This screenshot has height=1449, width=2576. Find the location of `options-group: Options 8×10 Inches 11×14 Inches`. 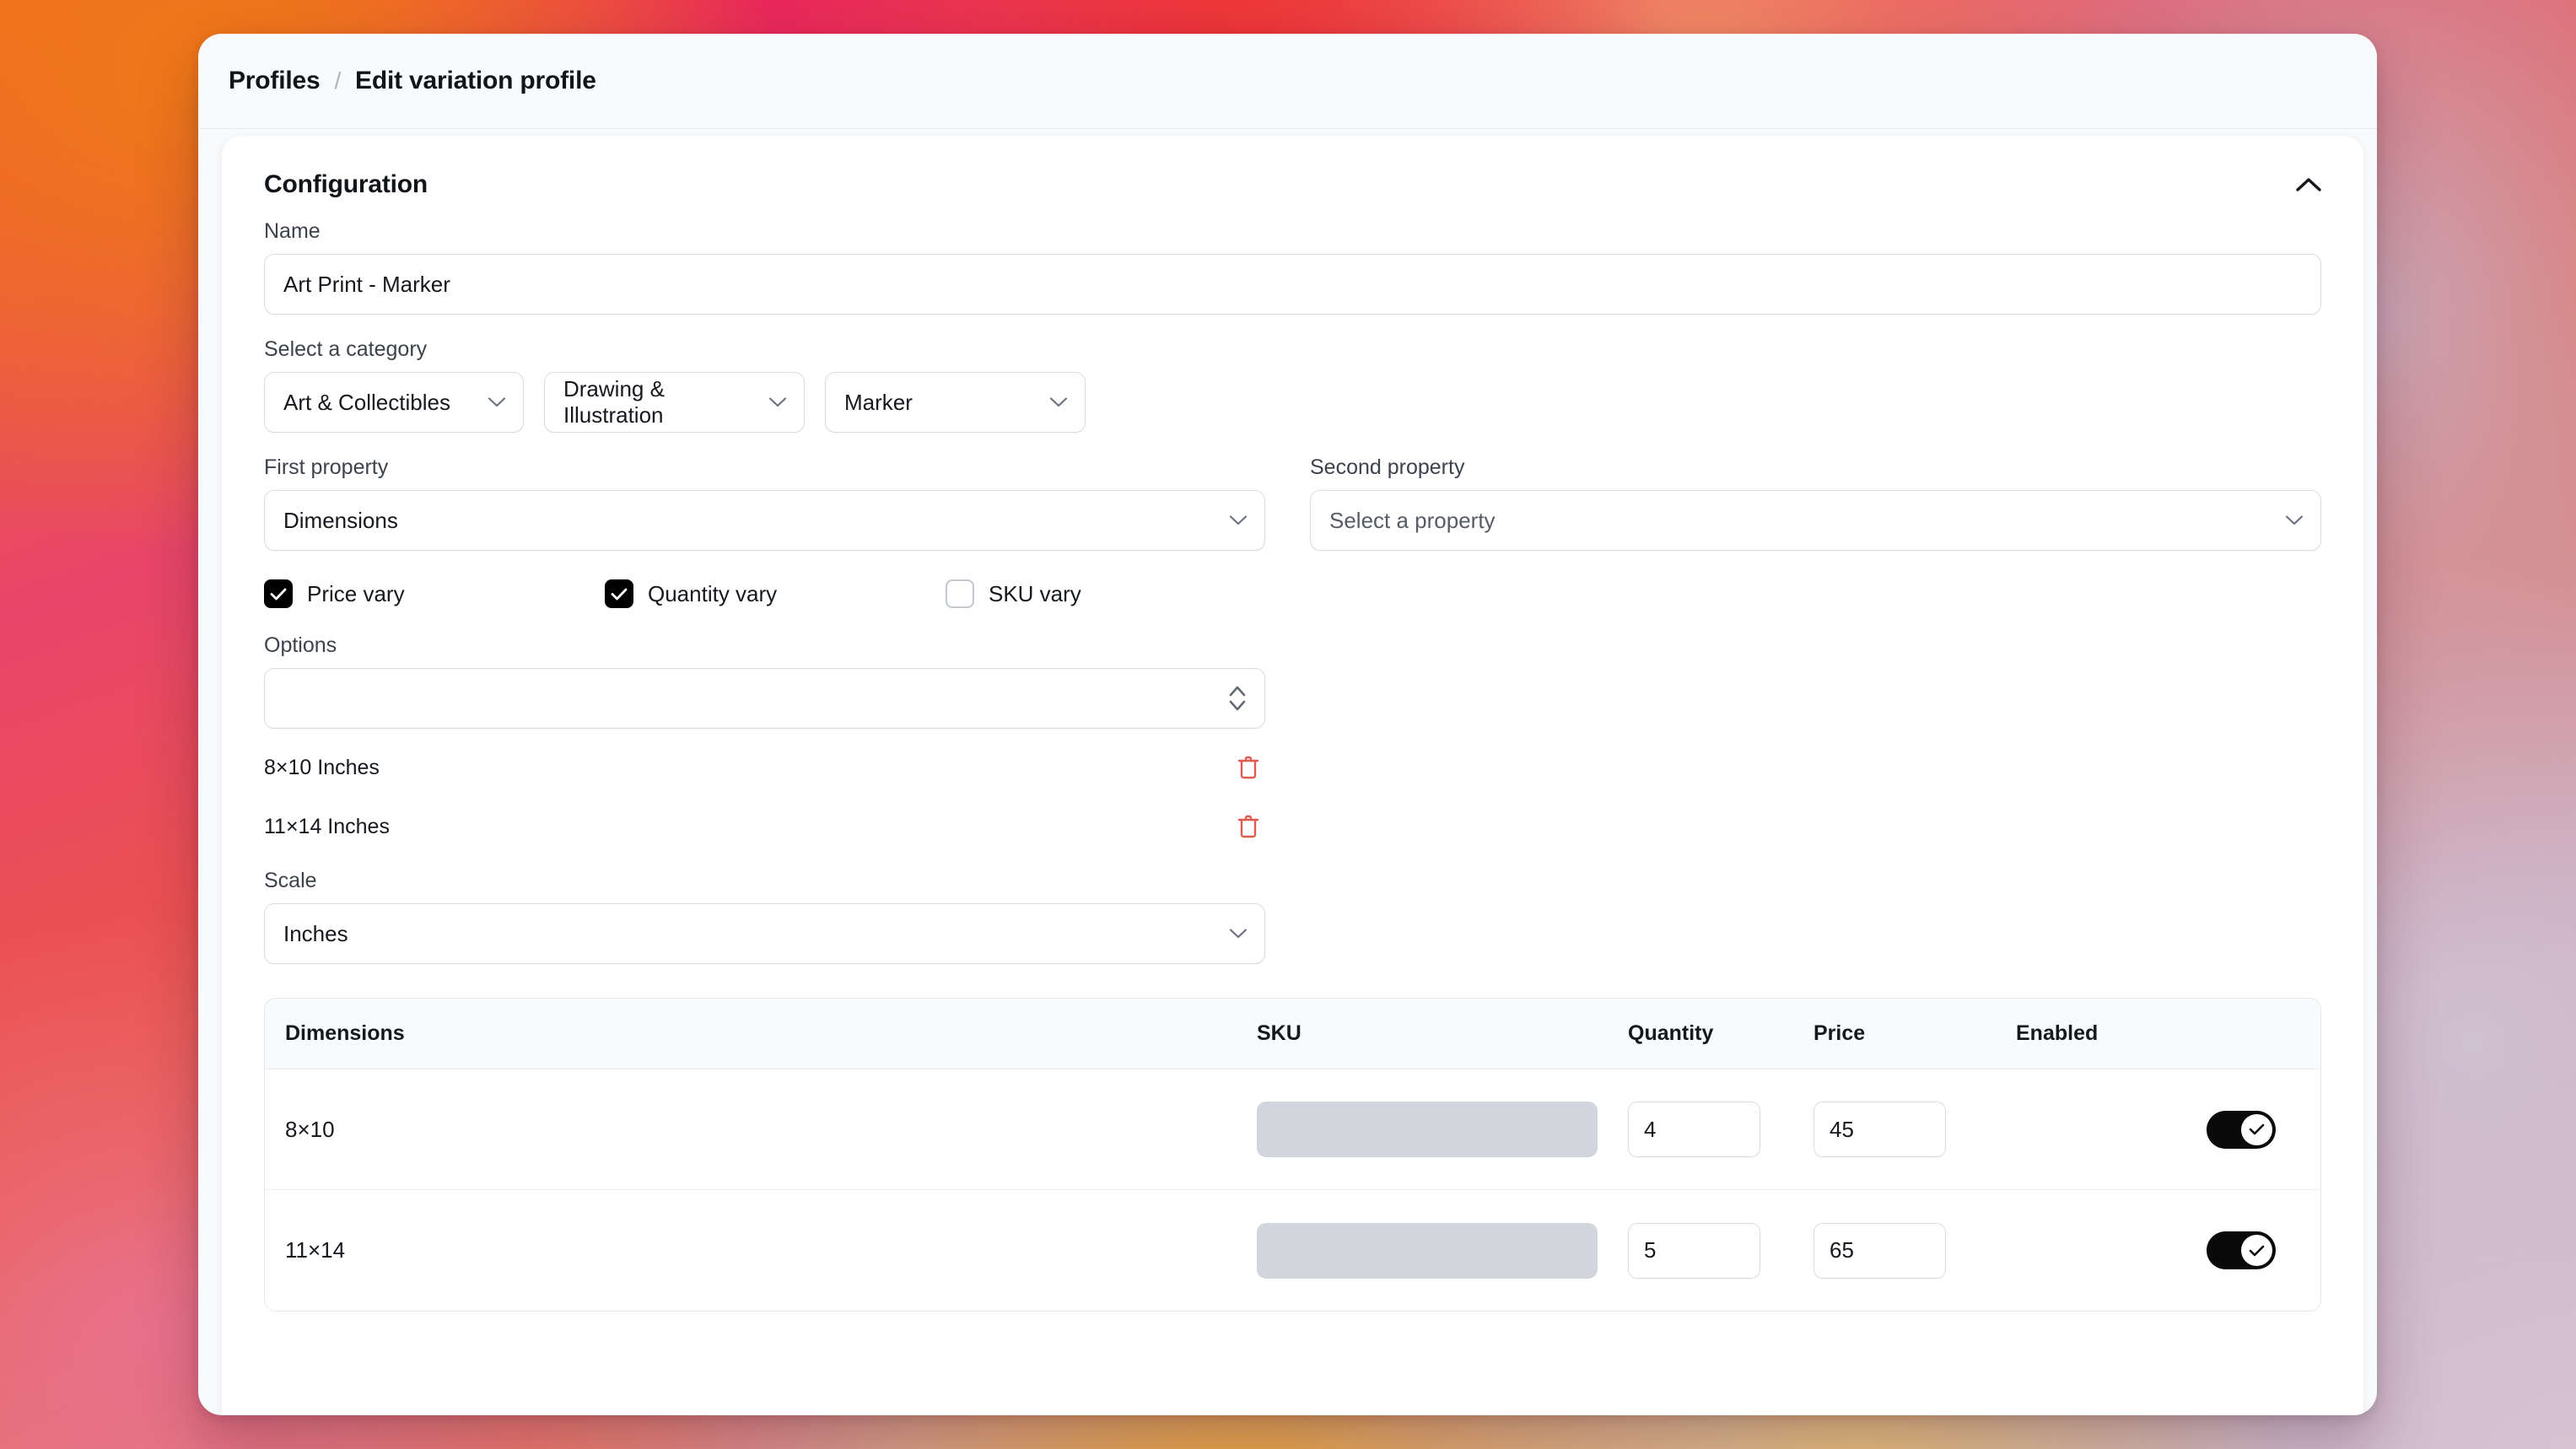

options-group: Options 8×10 Inches 11×14 Inches is located at coordinates (1292, 738).